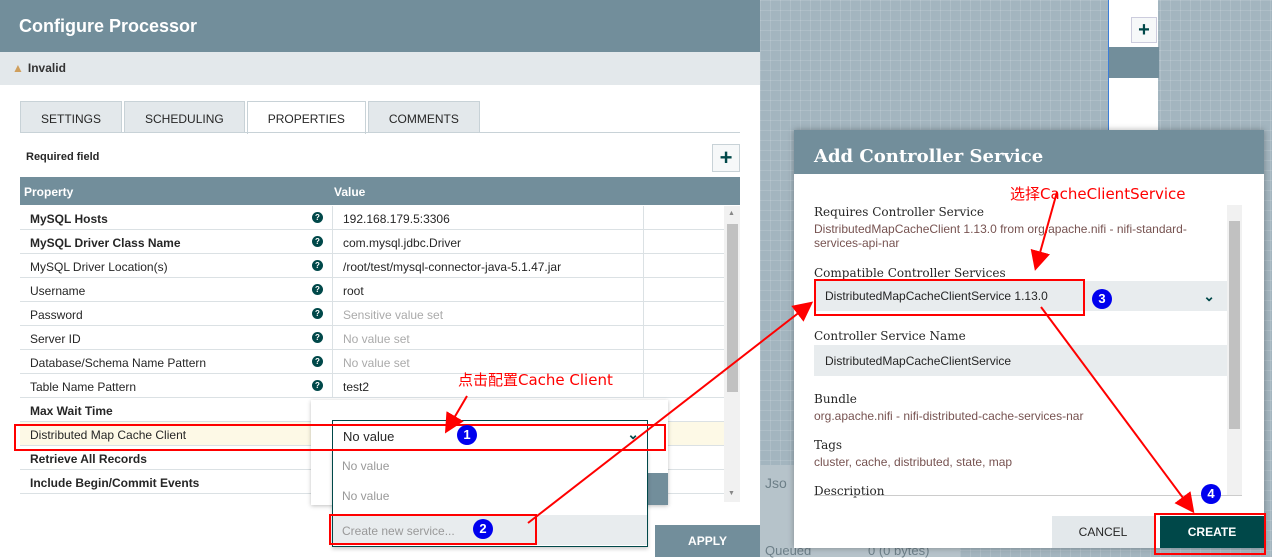  I want to click on annotation-note-3: 选择CacheClientService, so click(1098, 194).